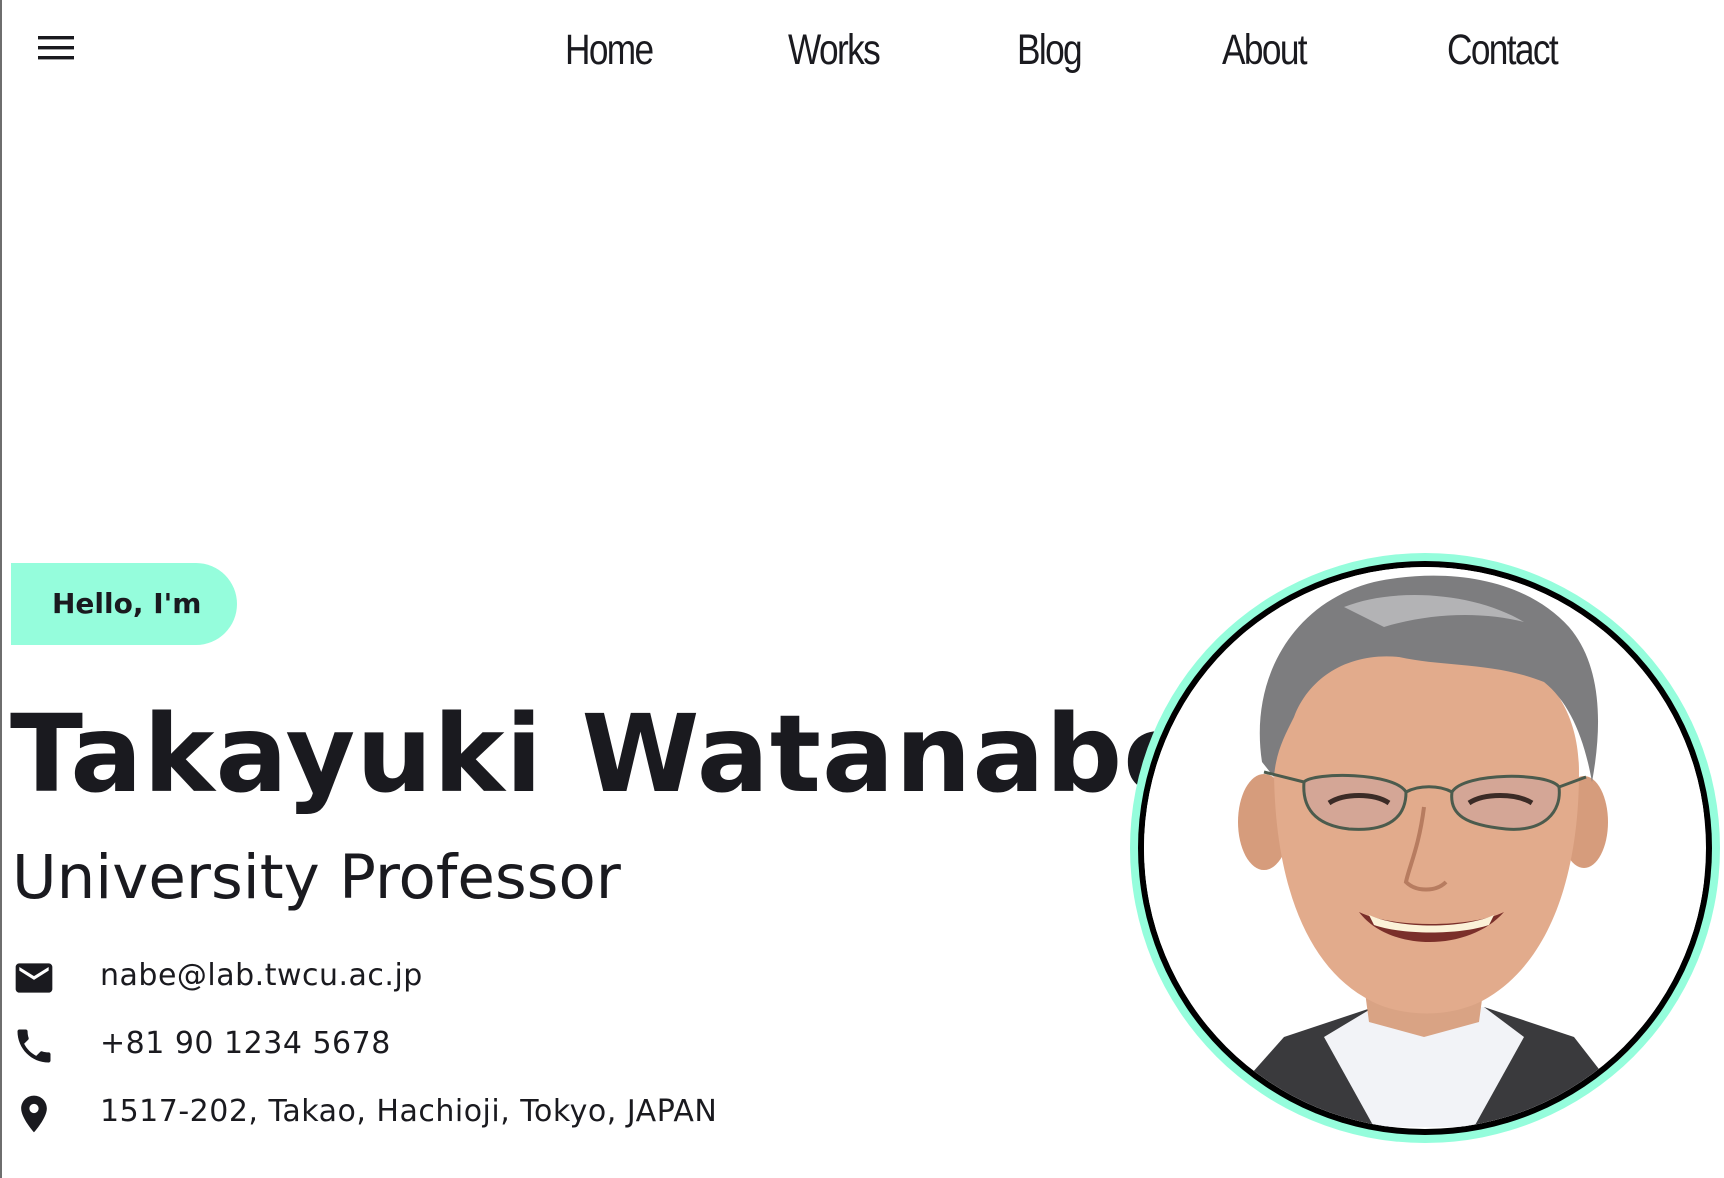 The height and width of the screenshot is (1178, 1724). Describe the element at coordinates (34, 1114) in the screenshot. I see `location-pin-icon` at that location.